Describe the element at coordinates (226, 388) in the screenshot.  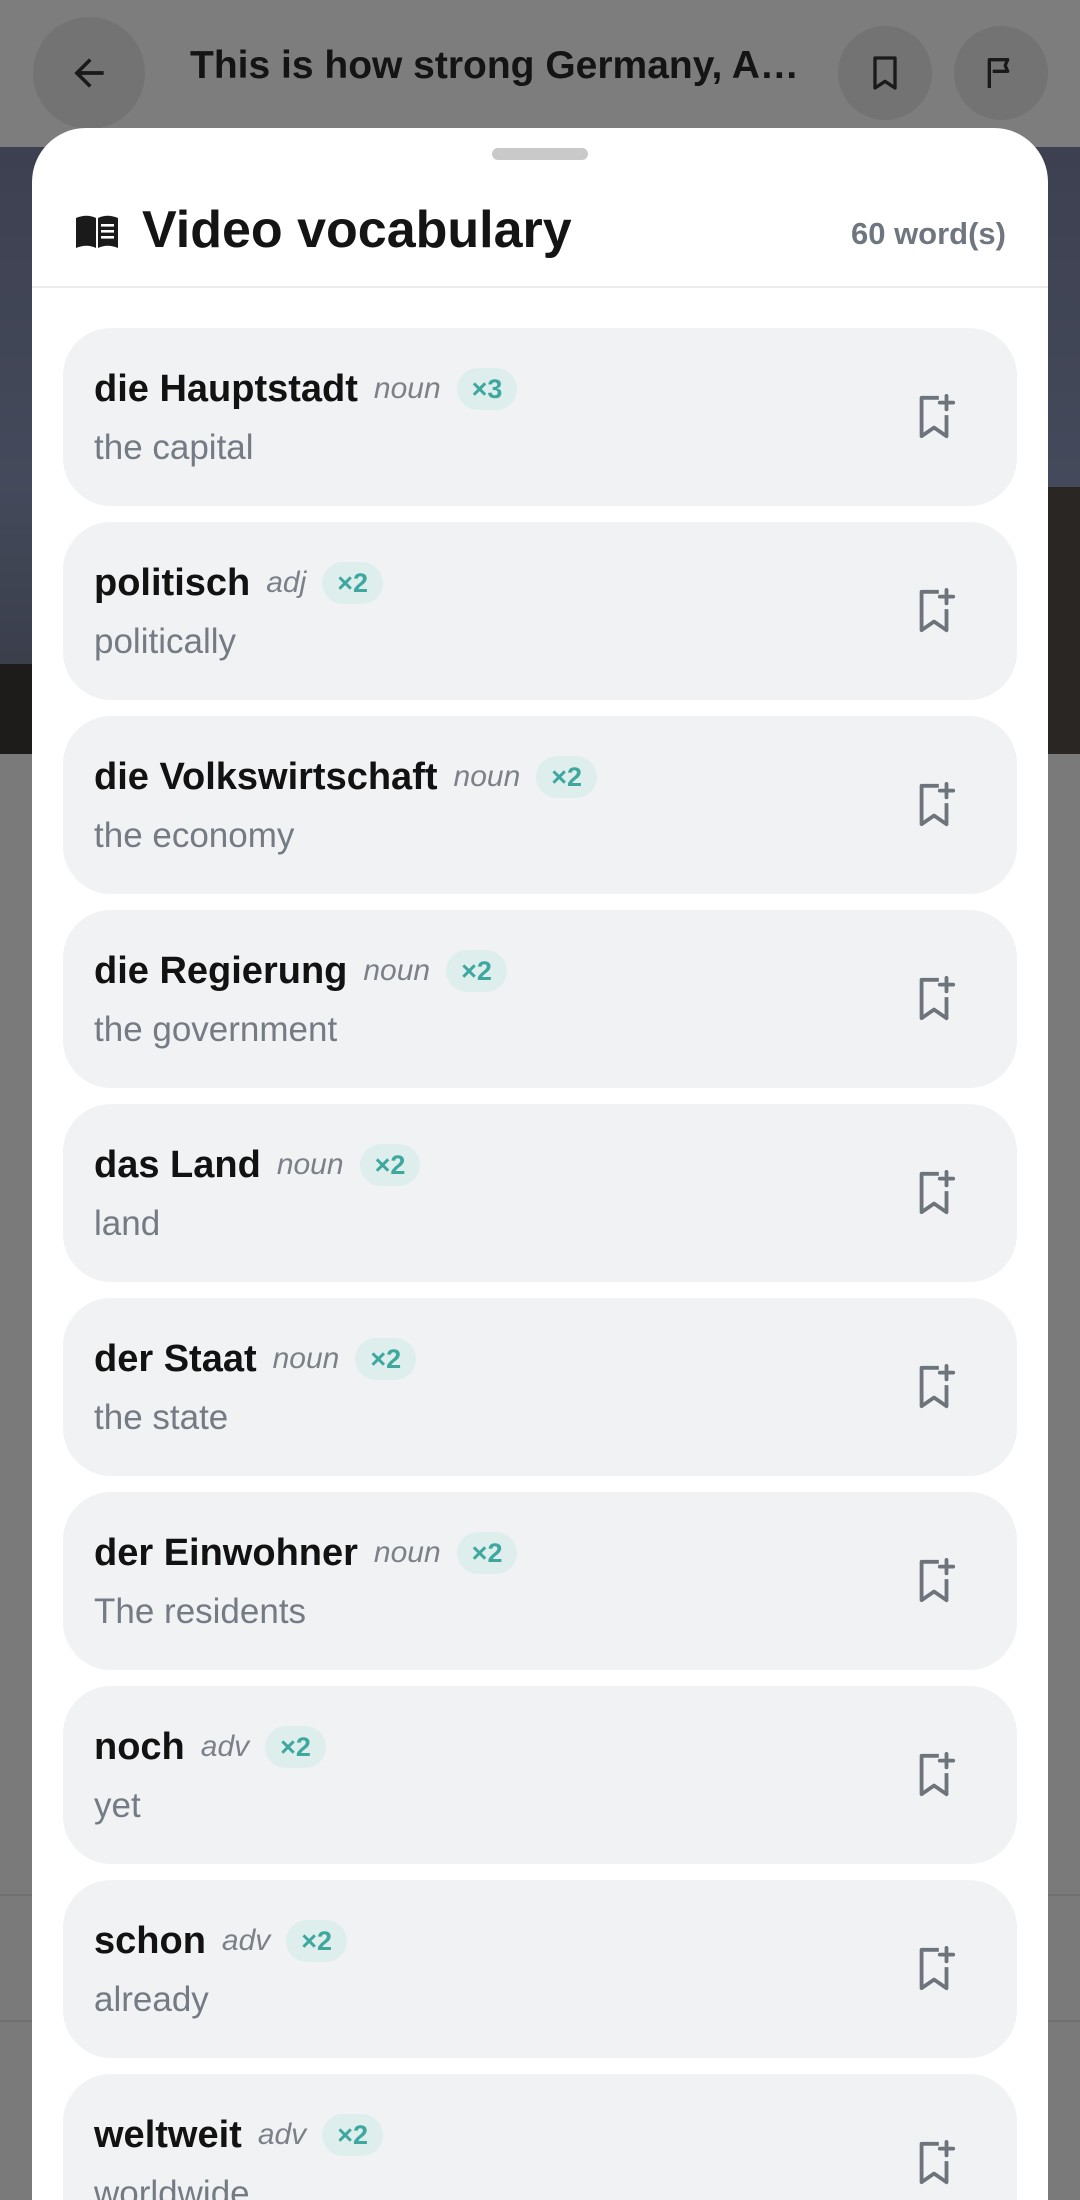
I see `word-term: die Hauptstadt` at that location.